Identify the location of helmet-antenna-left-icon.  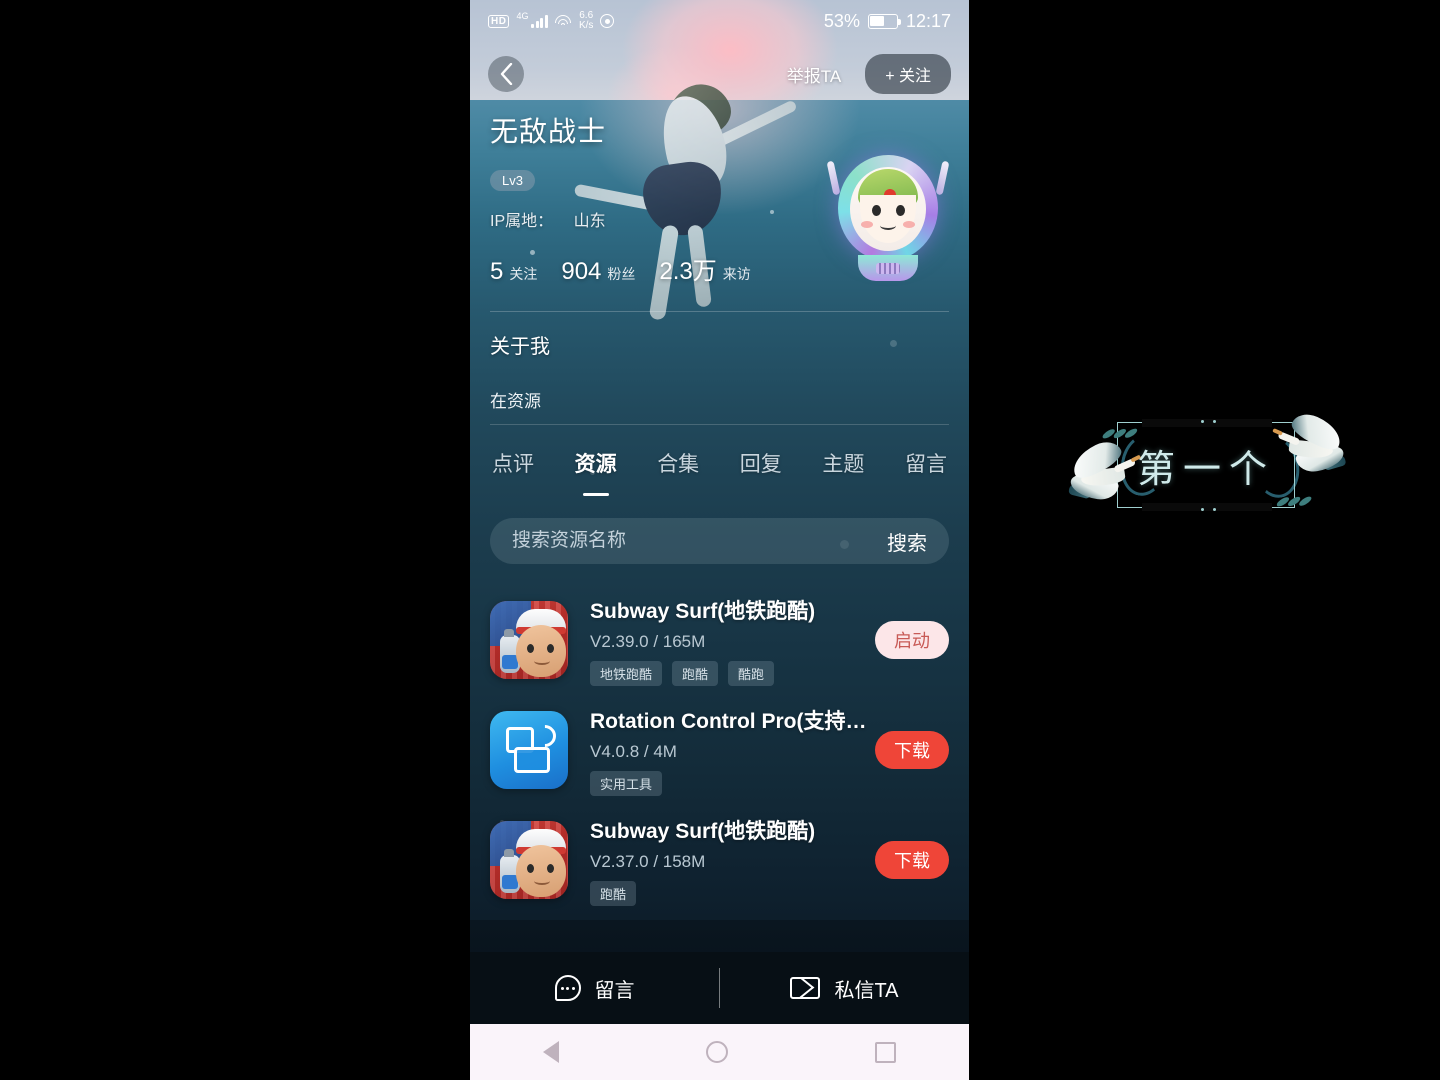
(833, 178).